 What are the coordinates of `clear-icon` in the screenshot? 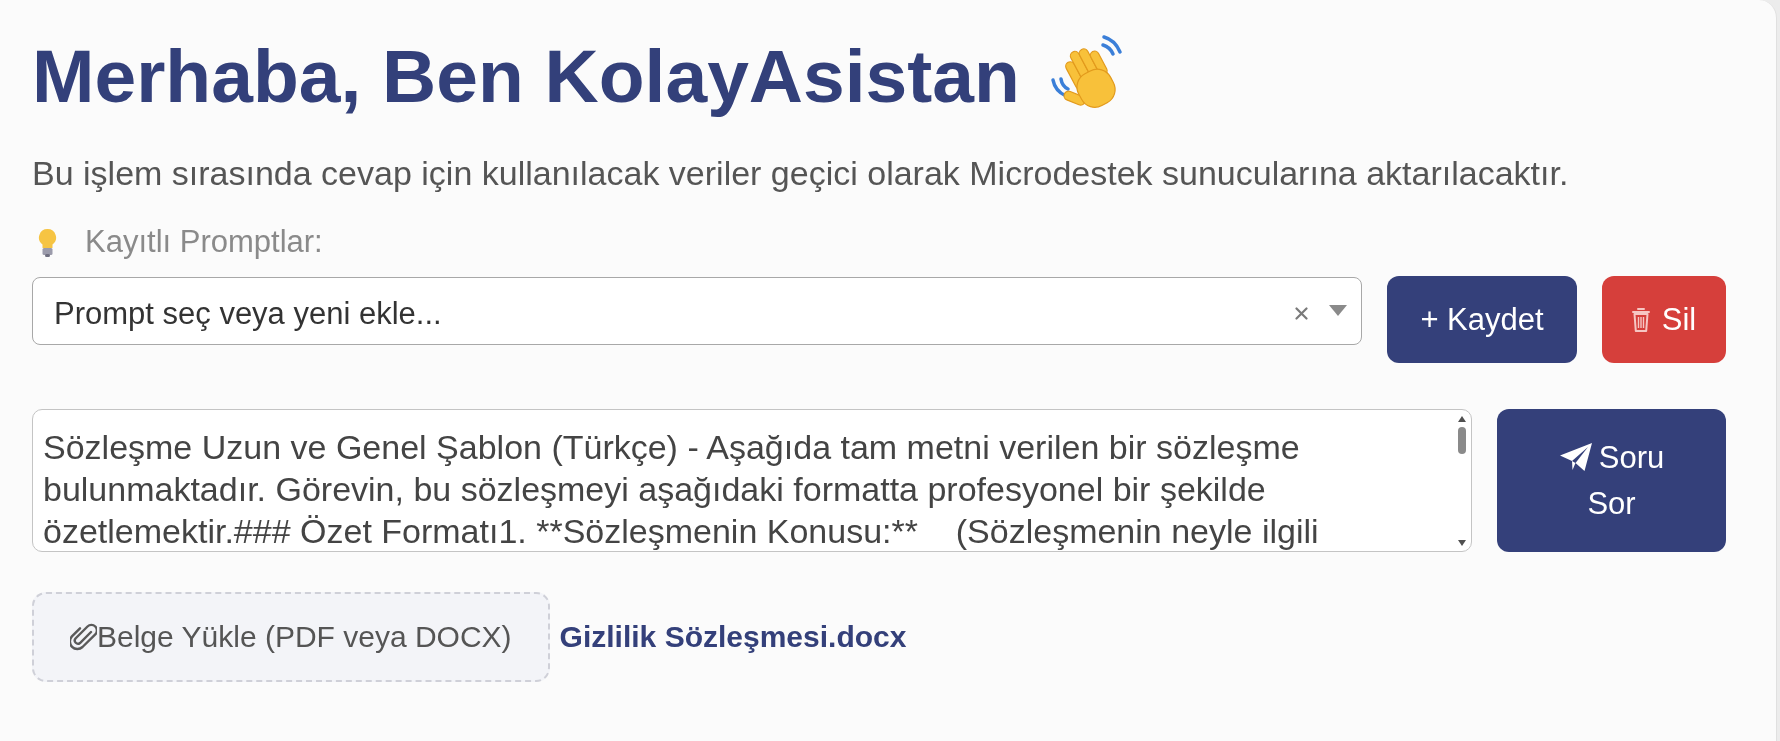 It's located at (1301, 313).